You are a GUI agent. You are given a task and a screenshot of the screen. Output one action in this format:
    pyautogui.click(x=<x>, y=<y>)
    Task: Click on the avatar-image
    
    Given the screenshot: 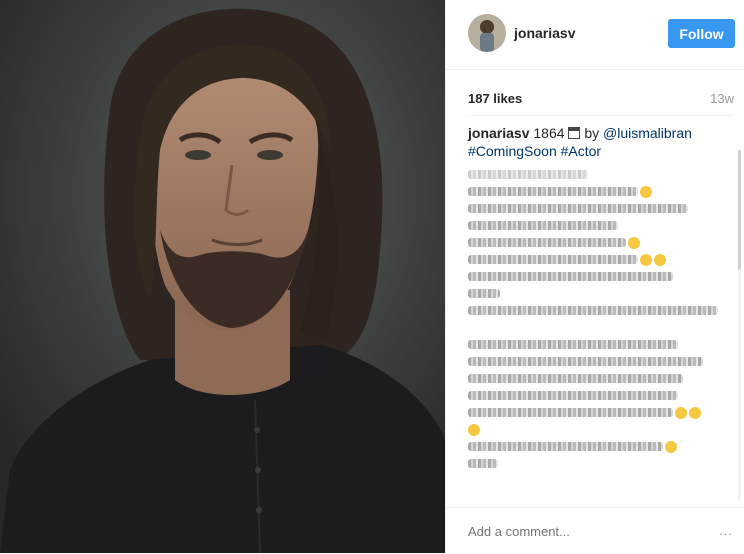 What is the action you would take?
    pyautogui.click(x=487, y=33)
    